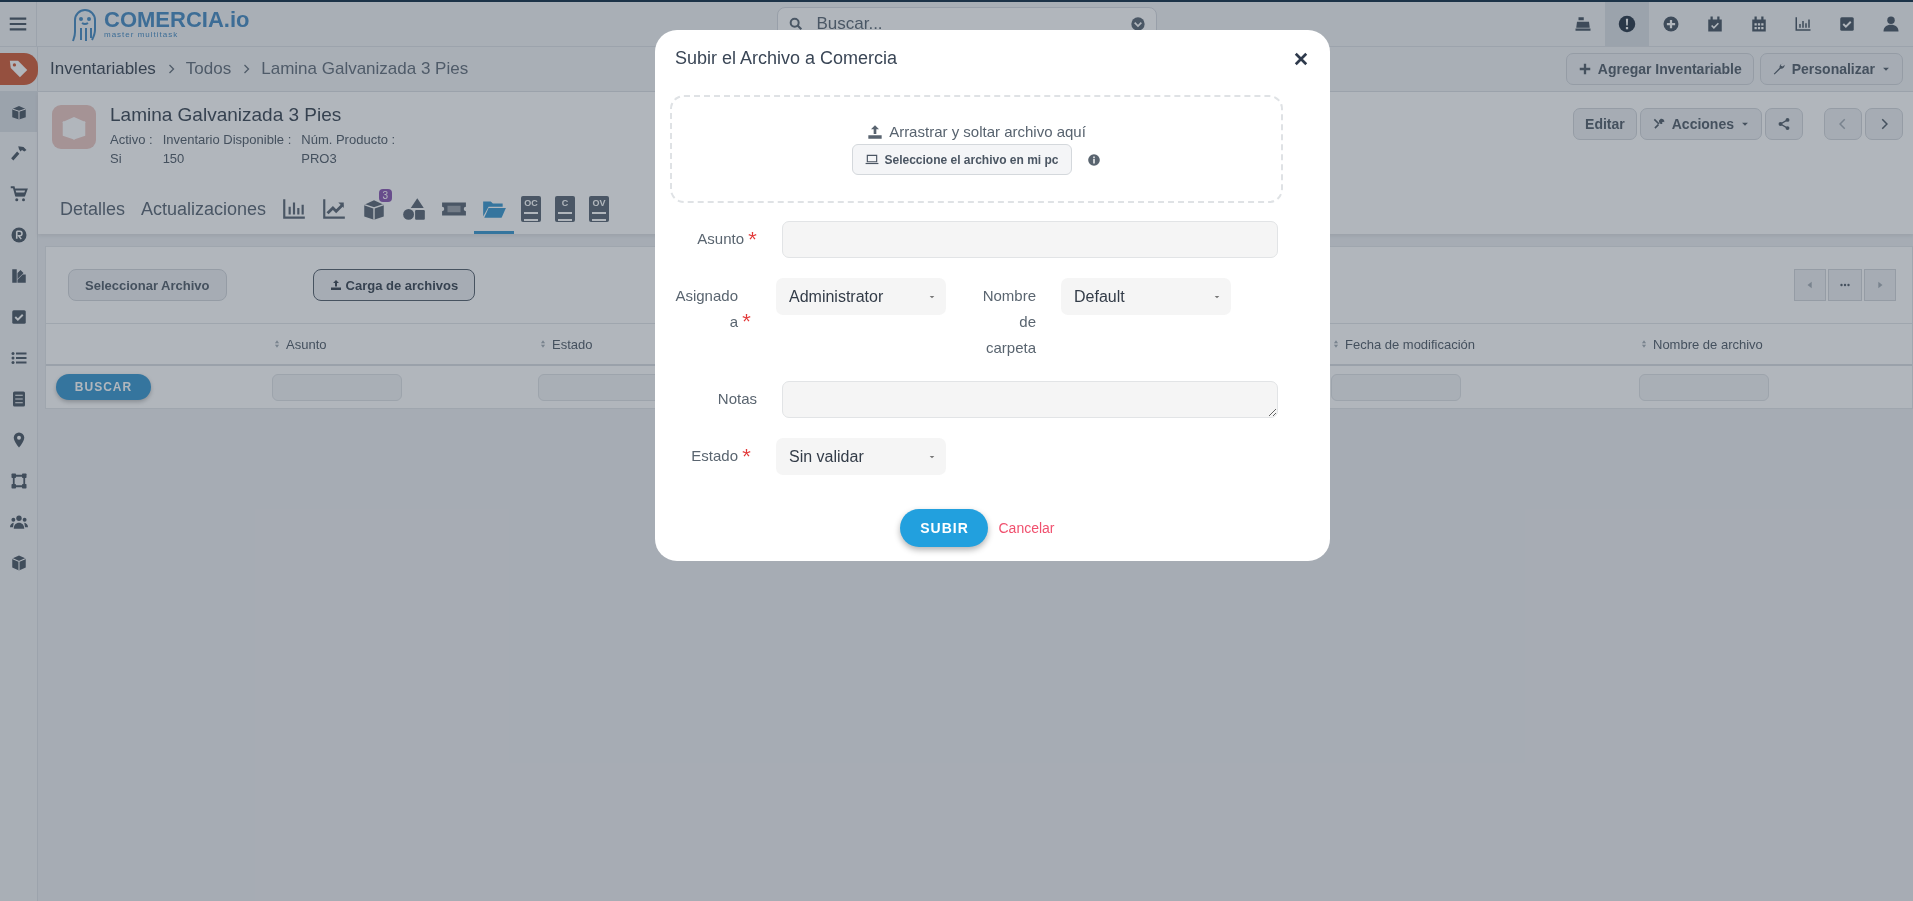  Describe the element at coordinates (227, 139) in the screenshot. I see `field-label: Inventario Disponible :` at that location.